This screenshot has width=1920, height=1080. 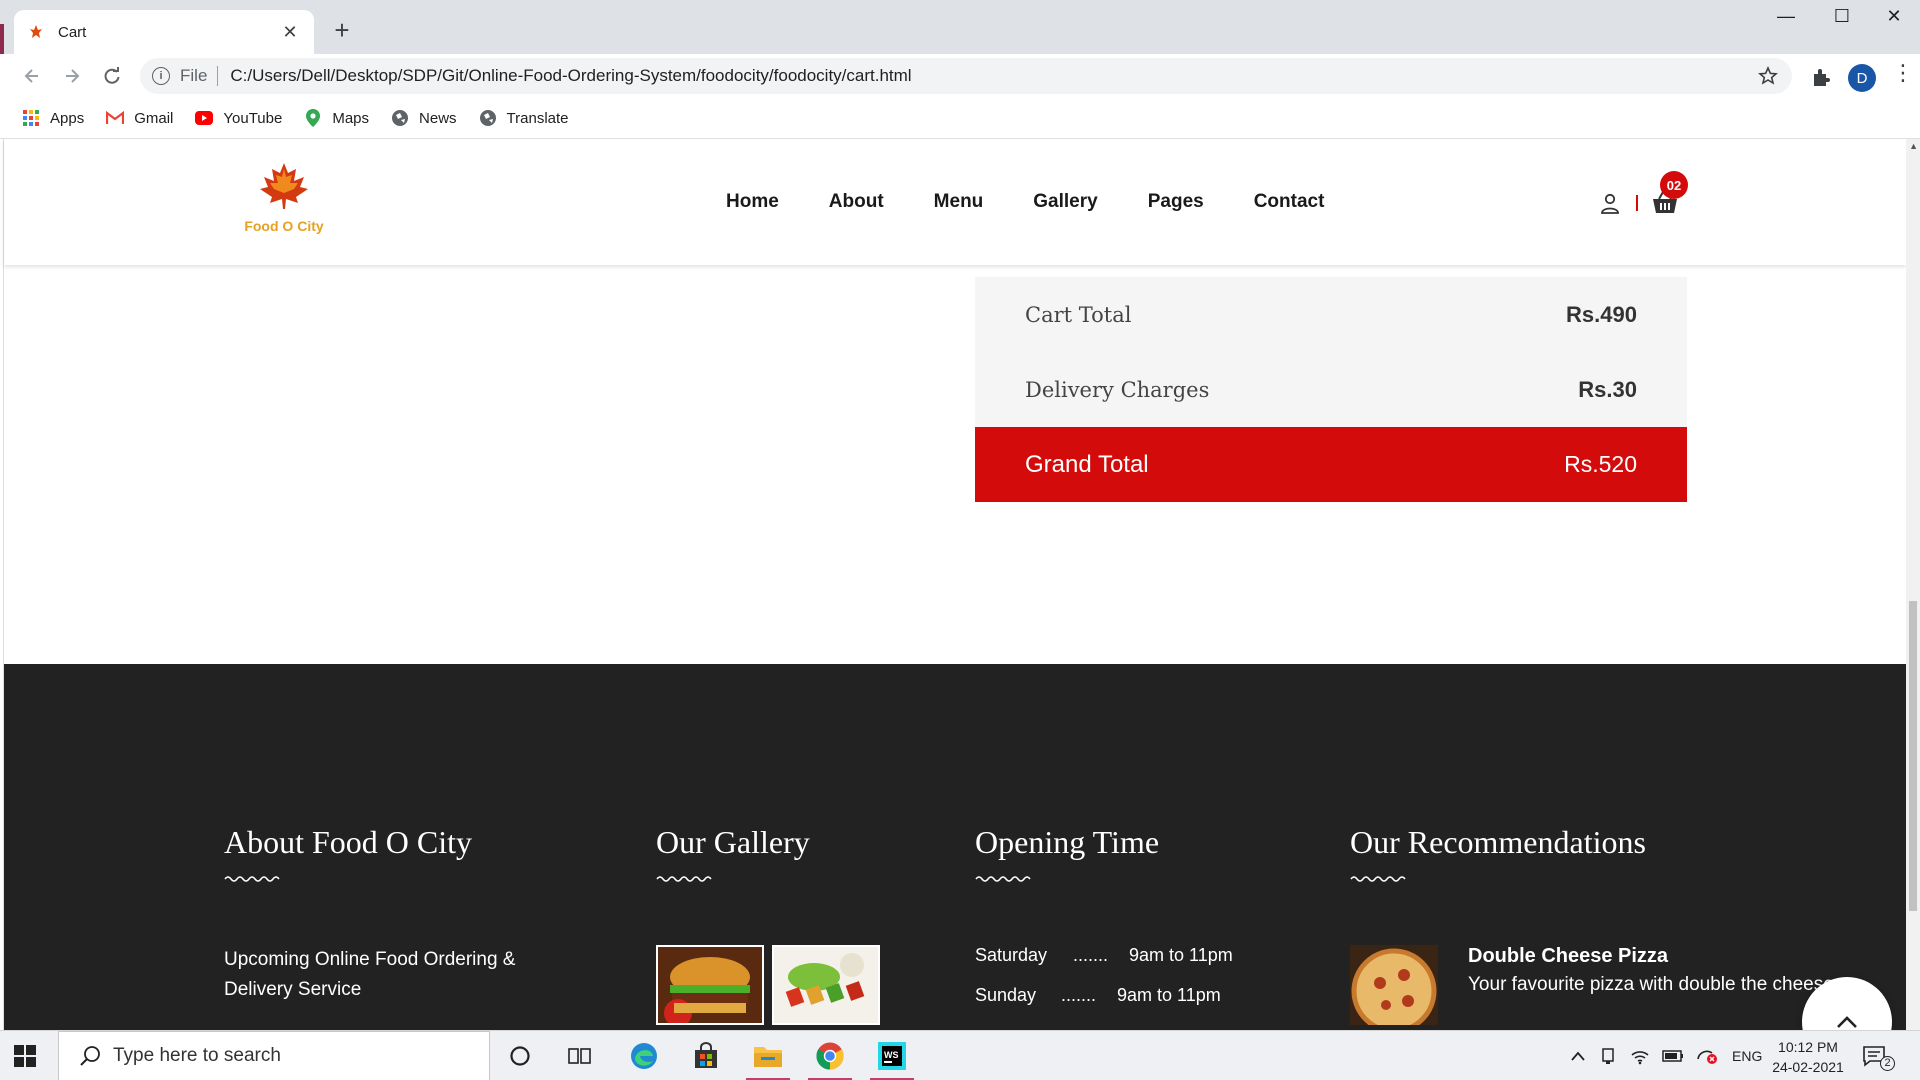 What do you see at coordinates (313, 118) in the screenshot?
I see `maps-icon` at bounding box center [313, 118].